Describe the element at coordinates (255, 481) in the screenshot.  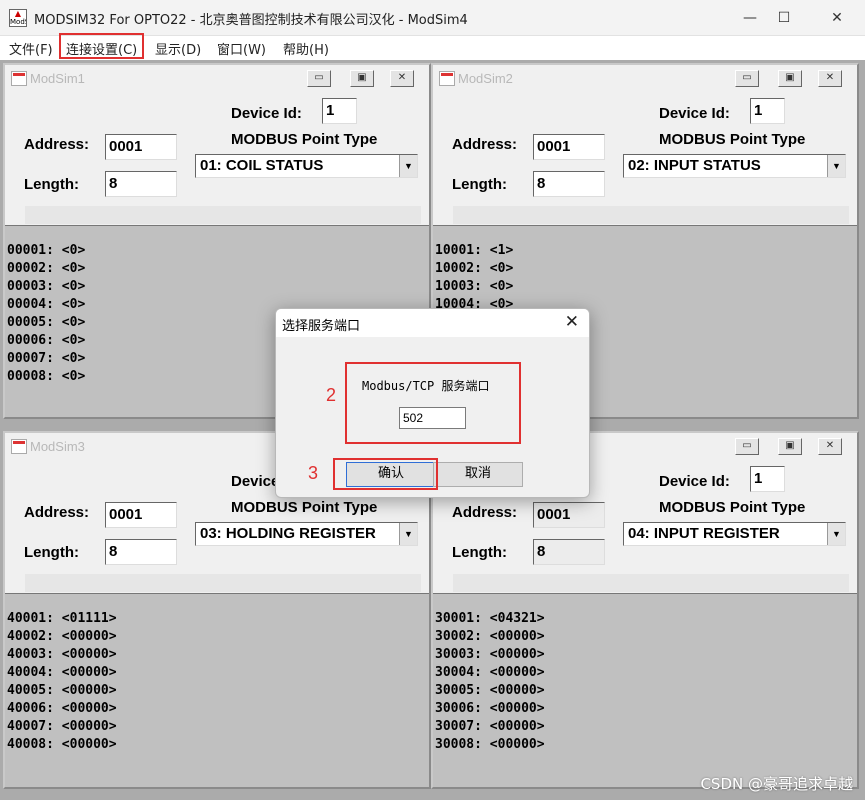
I see `device-id-label: Device` at that location.